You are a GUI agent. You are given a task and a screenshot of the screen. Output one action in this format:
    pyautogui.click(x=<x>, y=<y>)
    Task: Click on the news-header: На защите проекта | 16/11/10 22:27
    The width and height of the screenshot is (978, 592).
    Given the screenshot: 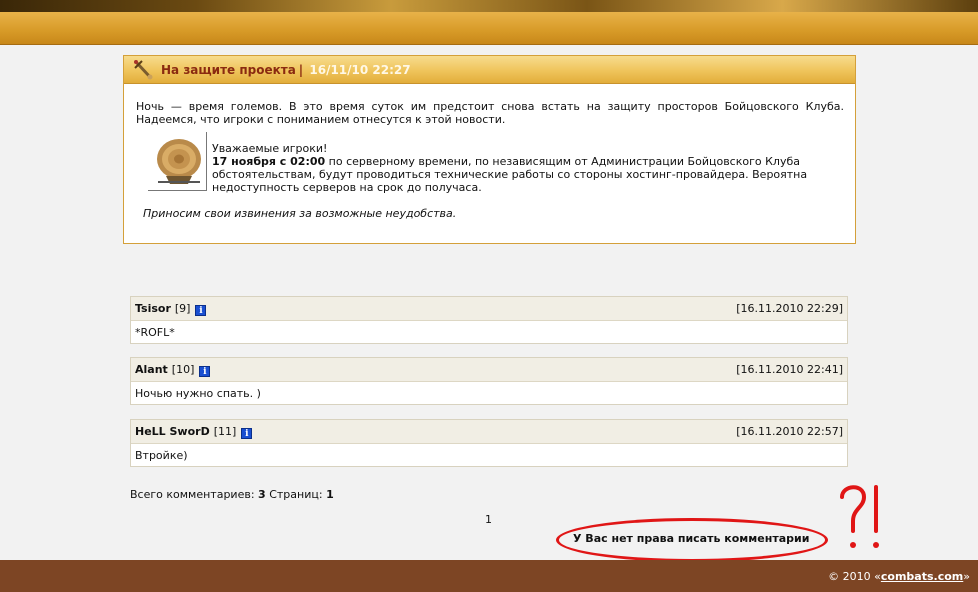 What is the action you would take?
    pyautogui.click(x=489, y=70)
    